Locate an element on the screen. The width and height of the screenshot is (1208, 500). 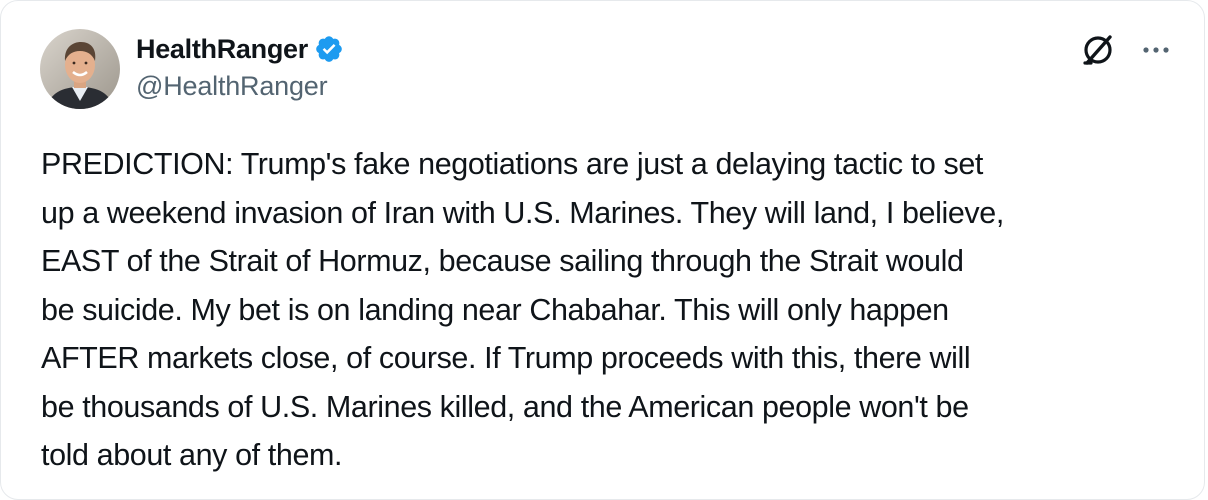
author-handle: @HealthRanger is located at coordinates (232, 86).